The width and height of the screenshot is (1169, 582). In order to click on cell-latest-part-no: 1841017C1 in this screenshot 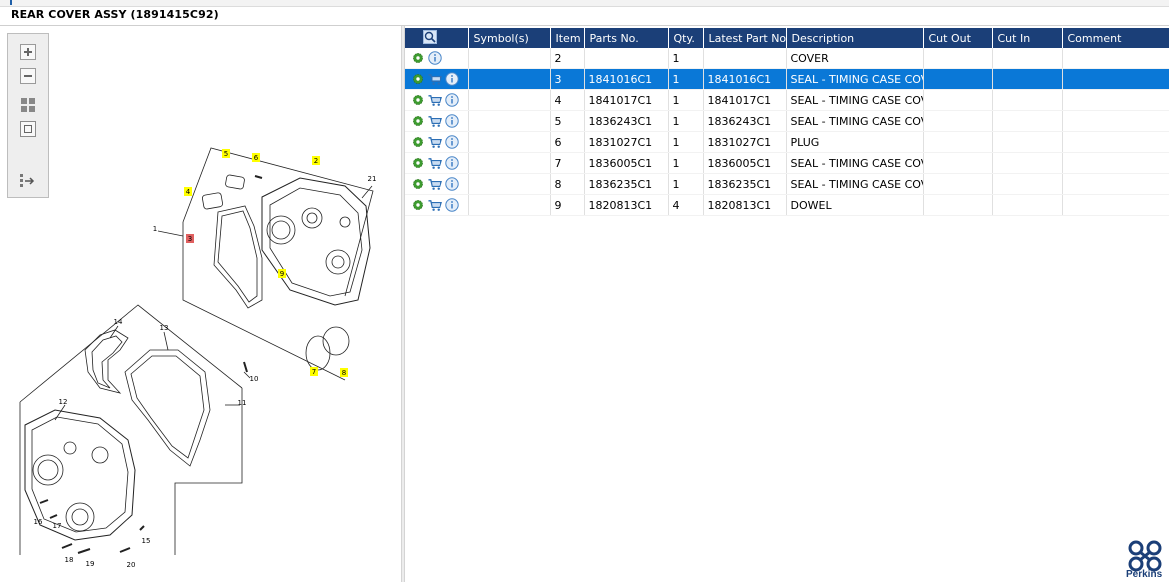, I will do `click(745, 100)`.